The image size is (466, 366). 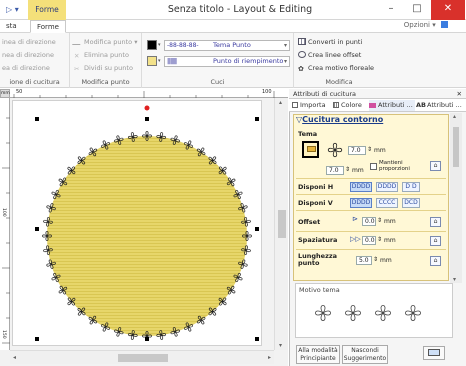 I want to click on hide-tips-button: Nascondi Suggerimento, so click(x=365, y=354).